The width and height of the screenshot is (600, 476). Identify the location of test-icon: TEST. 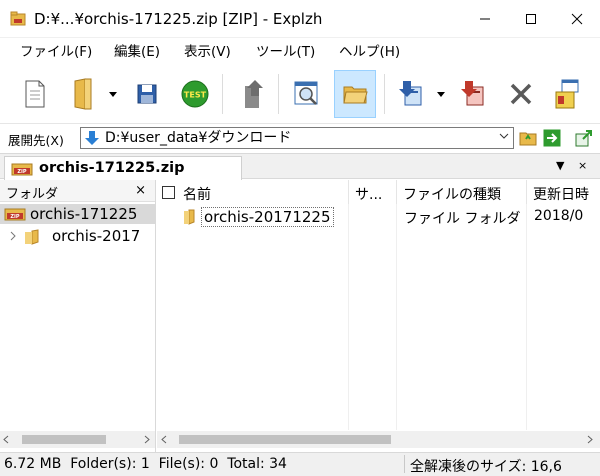
(195, 94).